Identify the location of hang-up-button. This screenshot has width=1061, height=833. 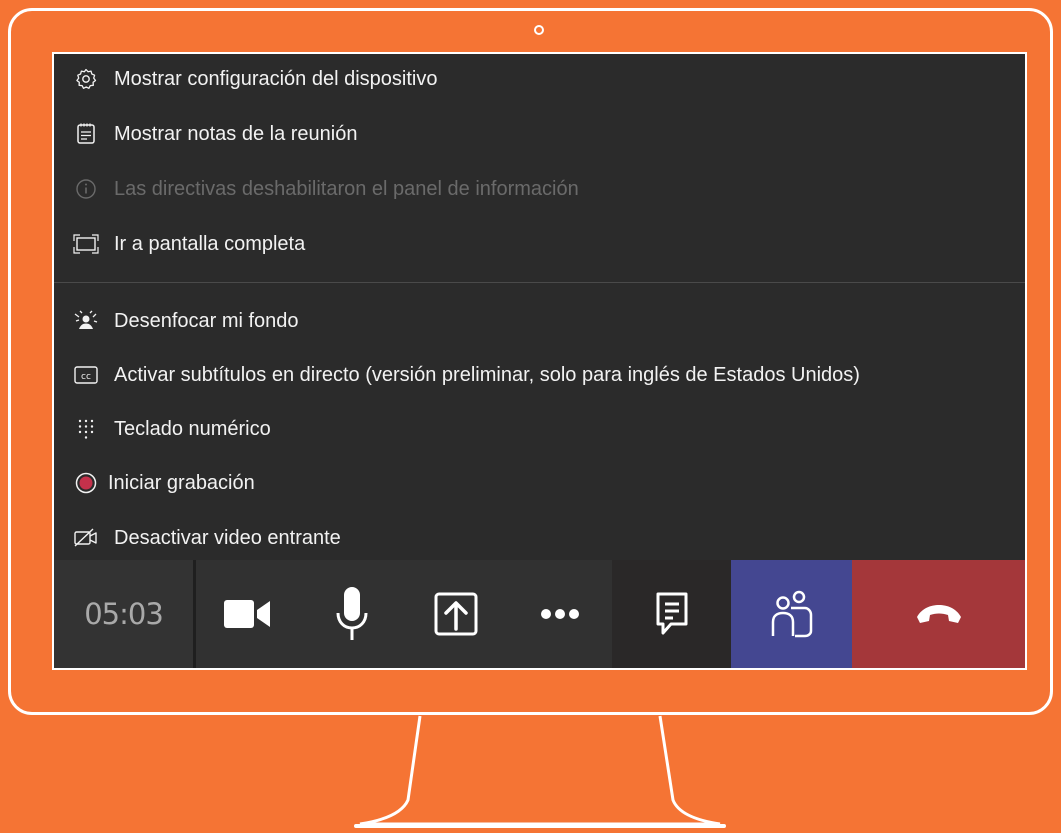
(938, 614).